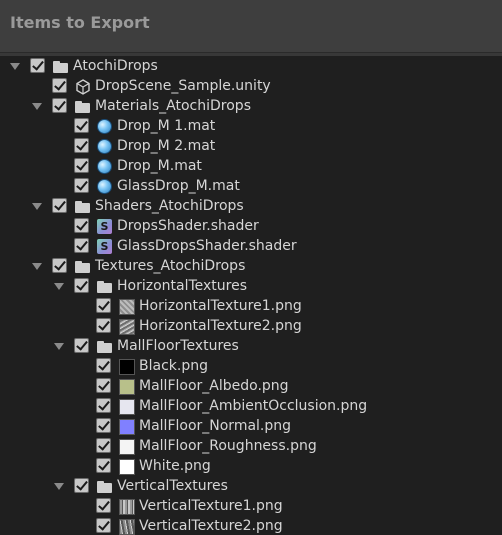  I want to click on unity-scene-icon, so click(83, 87).